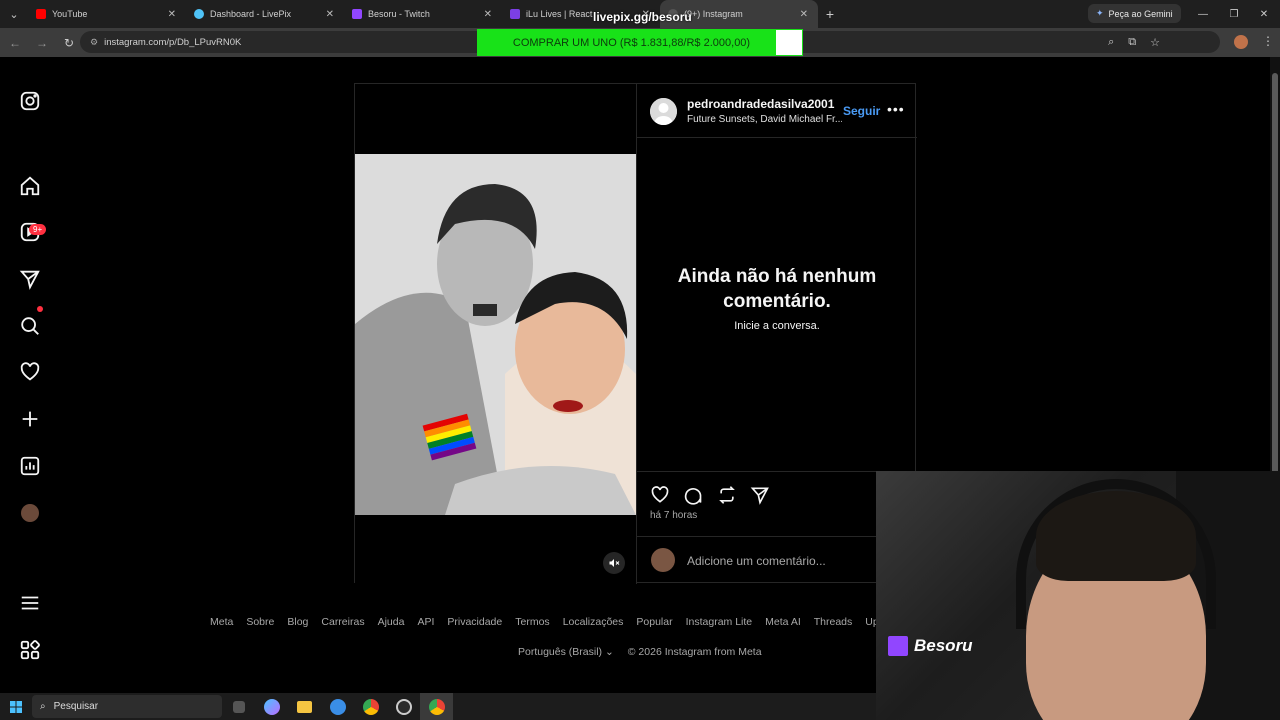  What do you see at coordinates (760, 104) in the screenshot?
I see `author-username: pedroandradedasilva2001` at bounding box center [760, 104].